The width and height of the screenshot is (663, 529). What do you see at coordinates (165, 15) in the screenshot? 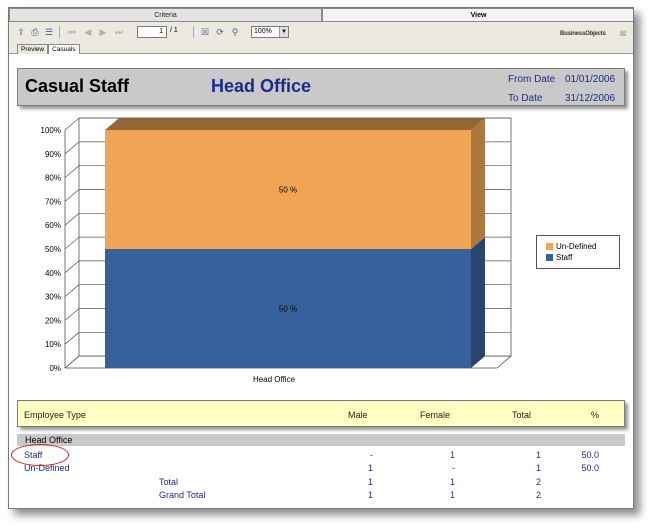
I see `tab-criteria: Criteria` at bounding box center [165, 15].